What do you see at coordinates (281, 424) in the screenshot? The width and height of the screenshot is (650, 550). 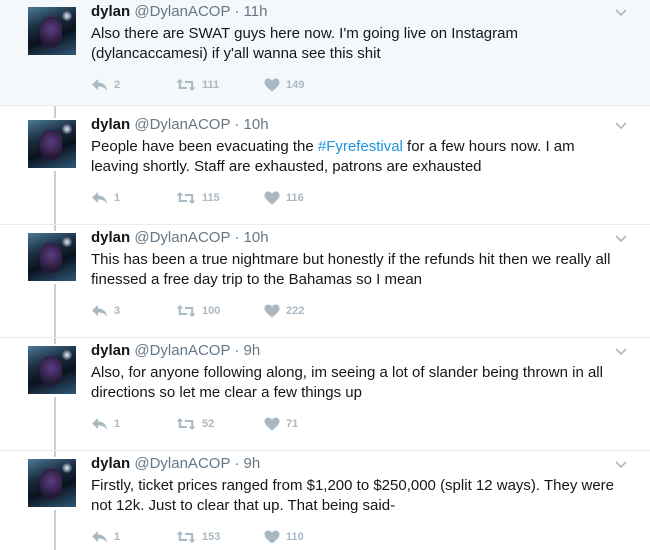 I see `like-button: 71` at bounding box center [281, 424].